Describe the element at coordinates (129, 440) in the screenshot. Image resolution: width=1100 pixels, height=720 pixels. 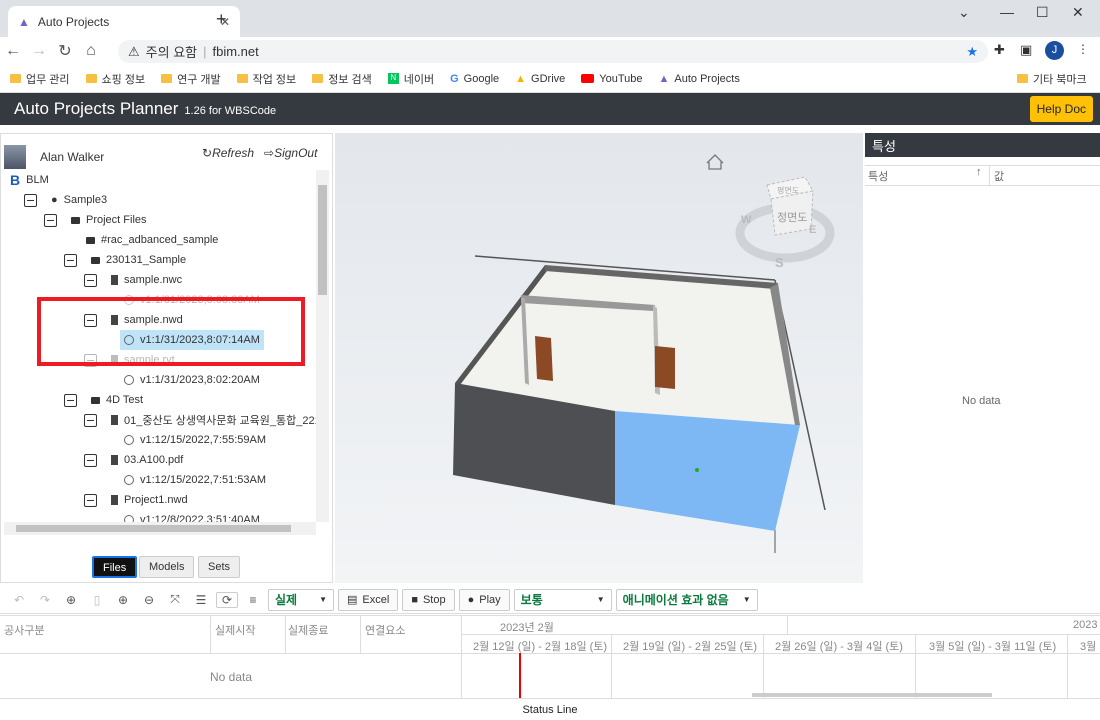
I see `clock-icon` at that location.